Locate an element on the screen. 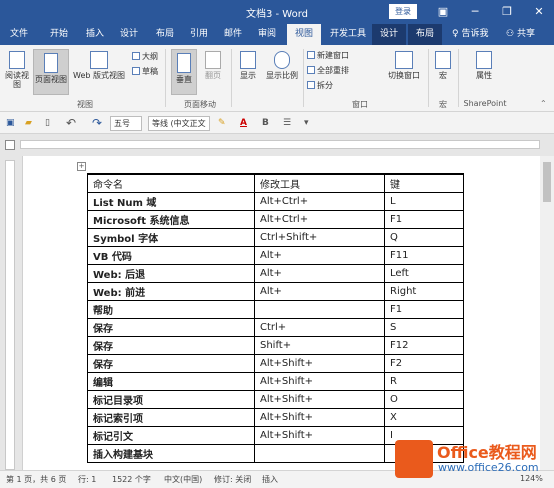  tab-table-layout: 布局 is located at coordinates (425, 34).